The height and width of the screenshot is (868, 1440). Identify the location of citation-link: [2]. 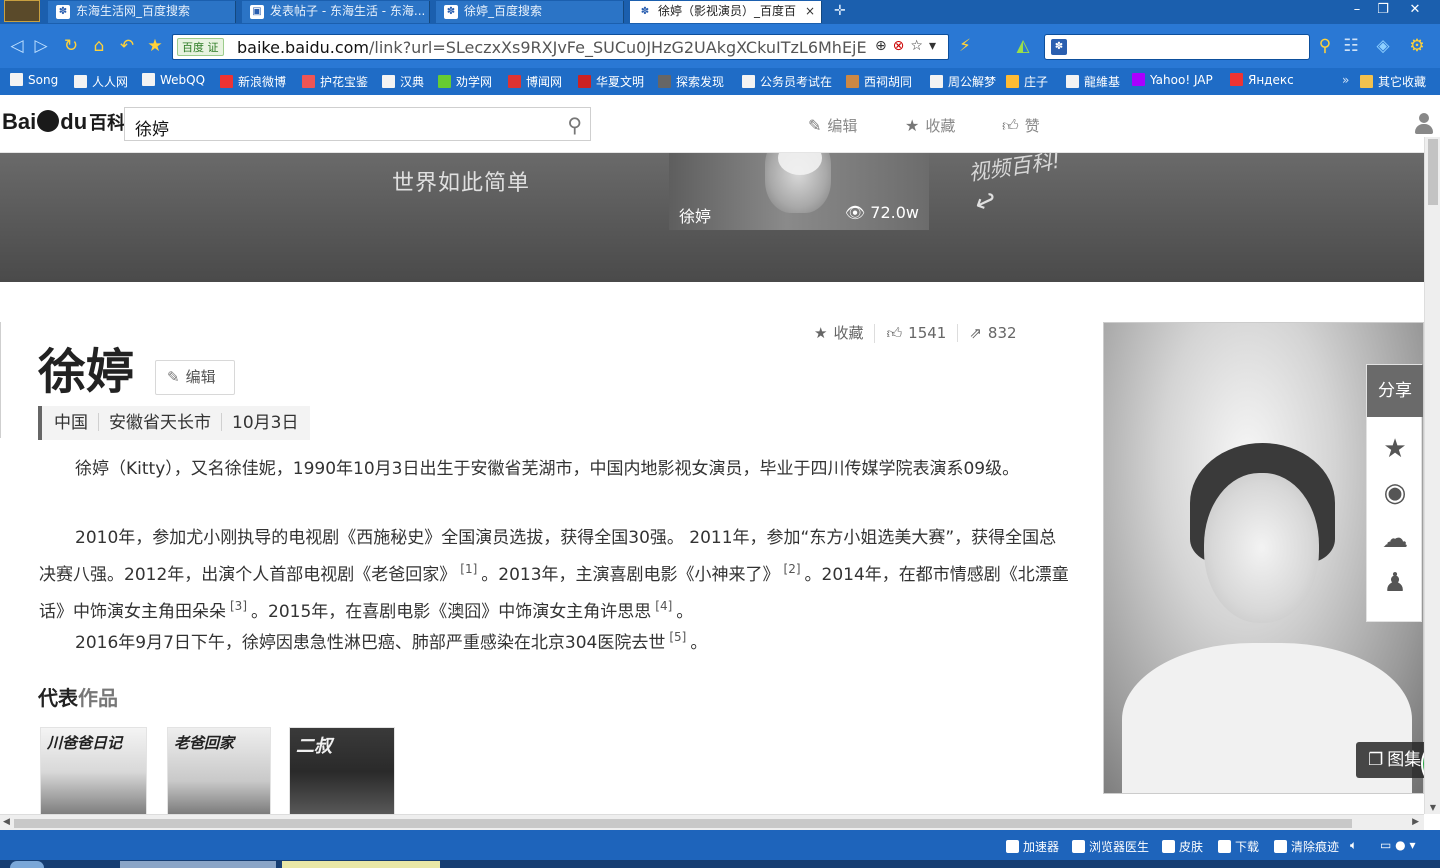
(792, 569).